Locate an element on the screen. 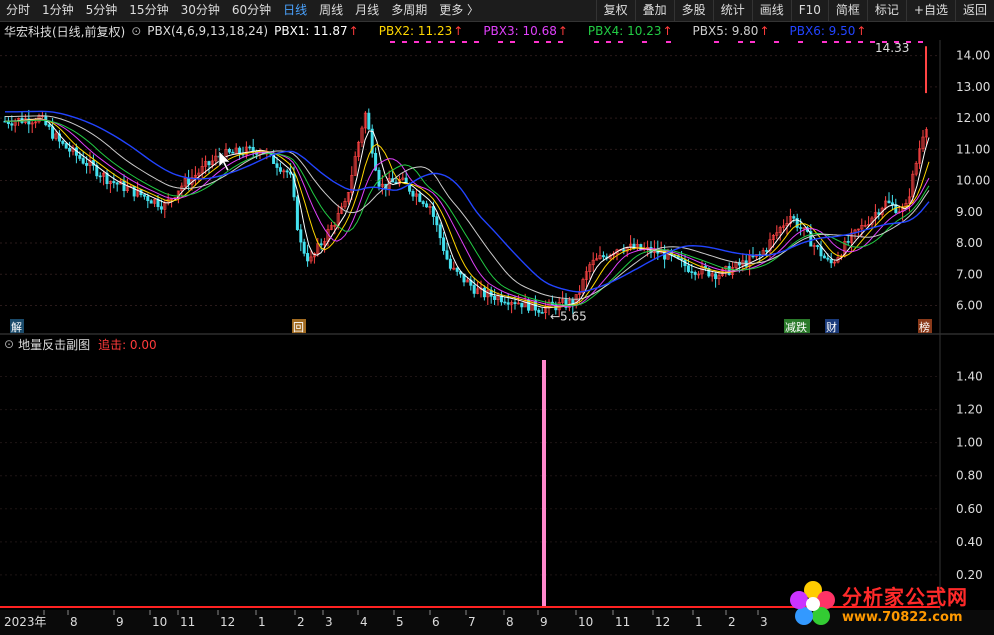 This screenshot has height=635, width=994. sub-panel-value: 追击: 0.00 is located at coordinates (127, 344).